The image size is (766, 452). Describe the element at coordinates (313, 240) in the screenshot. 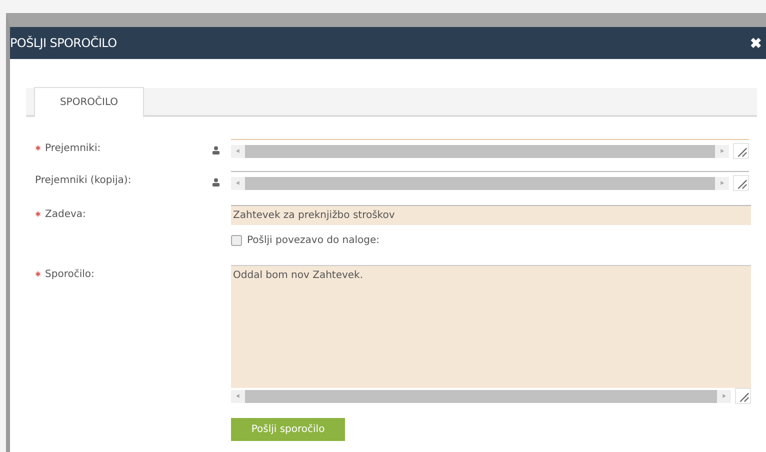

I see `checkbox-label: Pošlji povezavo do naloge:` at that location.